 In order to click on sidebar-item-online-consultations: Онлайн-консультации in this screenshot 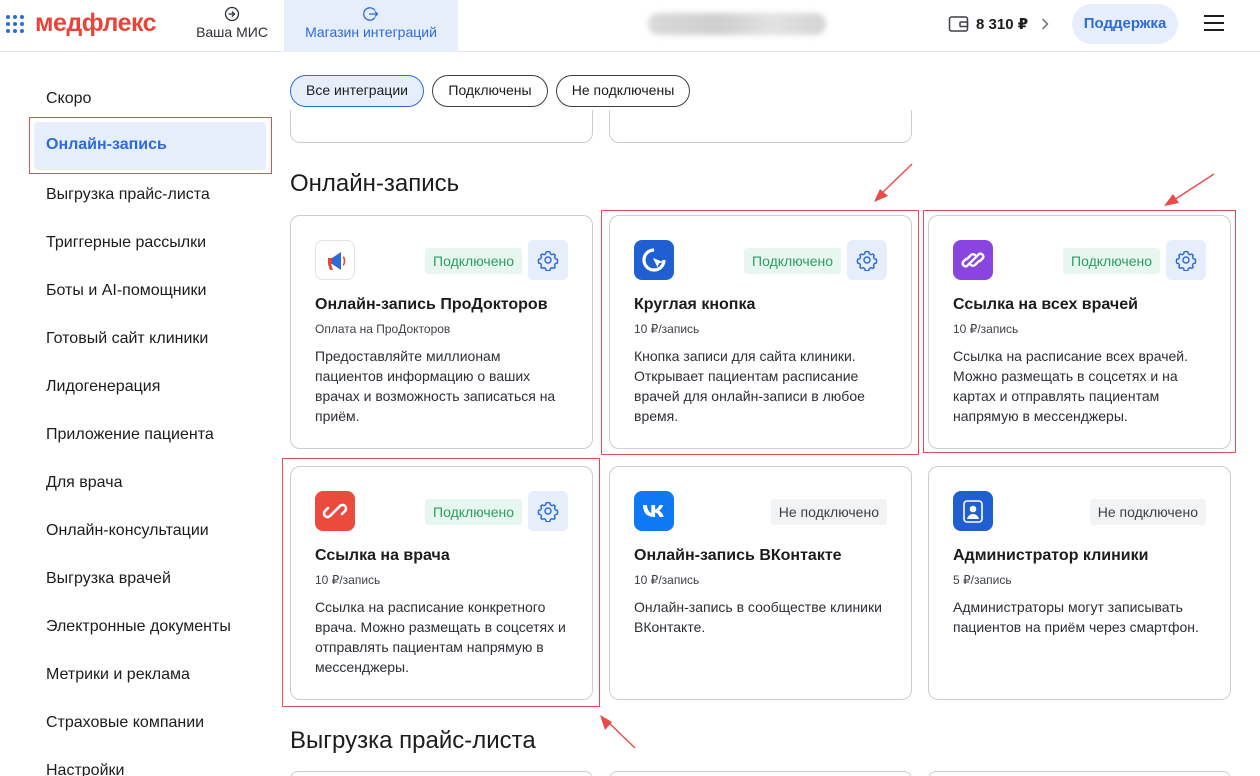, I will do `click(127, 531)`.